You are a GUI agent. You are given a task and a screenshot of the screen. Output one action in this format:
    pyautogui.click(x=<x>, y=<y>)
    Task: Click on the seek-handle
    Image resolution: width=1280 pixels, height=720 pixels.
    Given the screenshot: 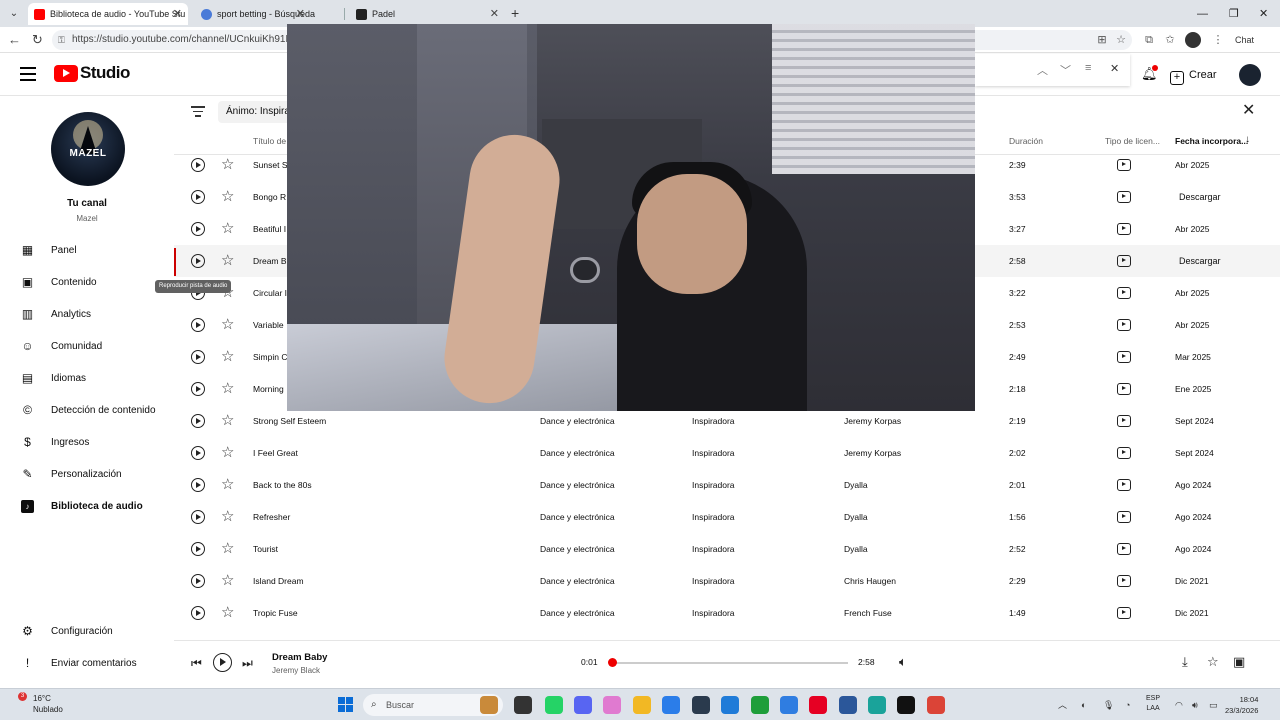 What is the action you would take?
    pyautogui.click(x=613, y=662)
    